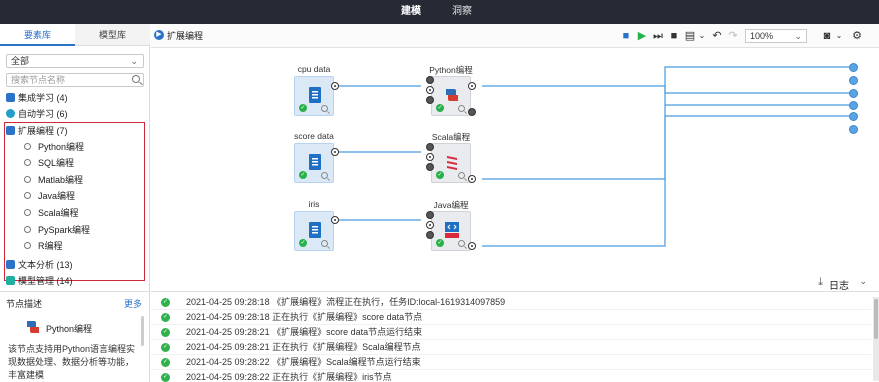 Image resolution: width=879 pixels, height=382 pixels. I want to click on scala-icon, so click(452, 163).